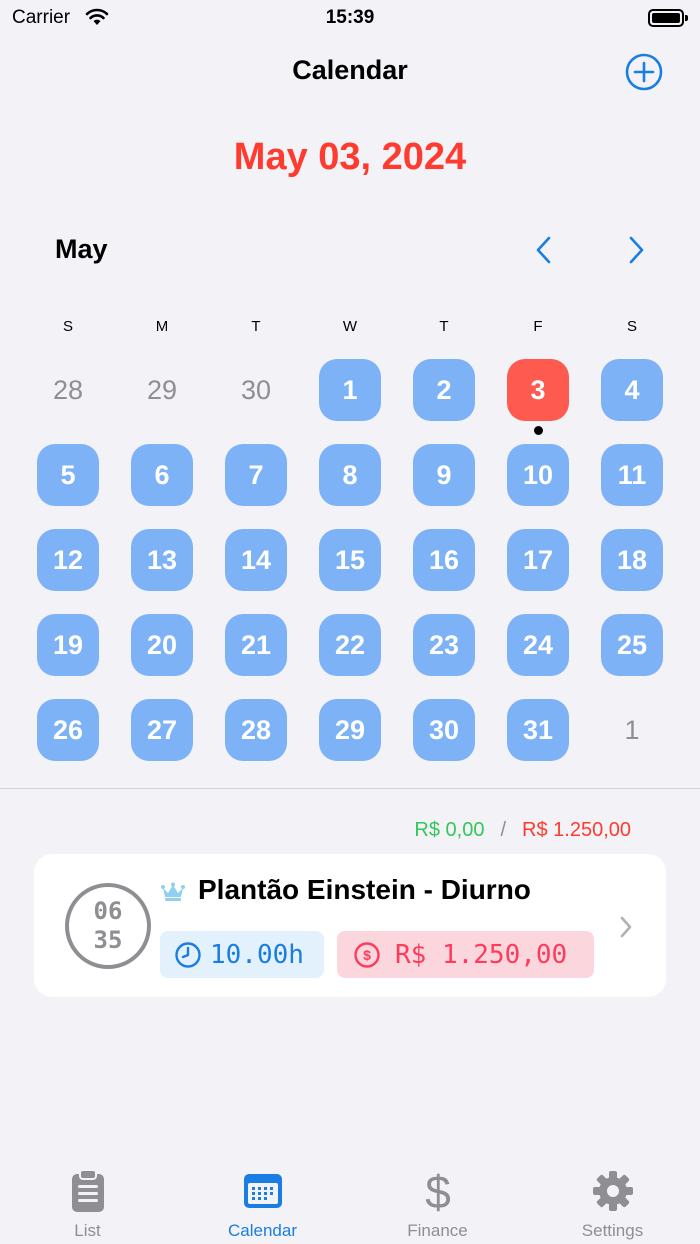 The height and width of the screenshot is (1244, 700). Describe the element at coordinates (632, 560) in the screenshot. I see `day-cell: 18` at that location.